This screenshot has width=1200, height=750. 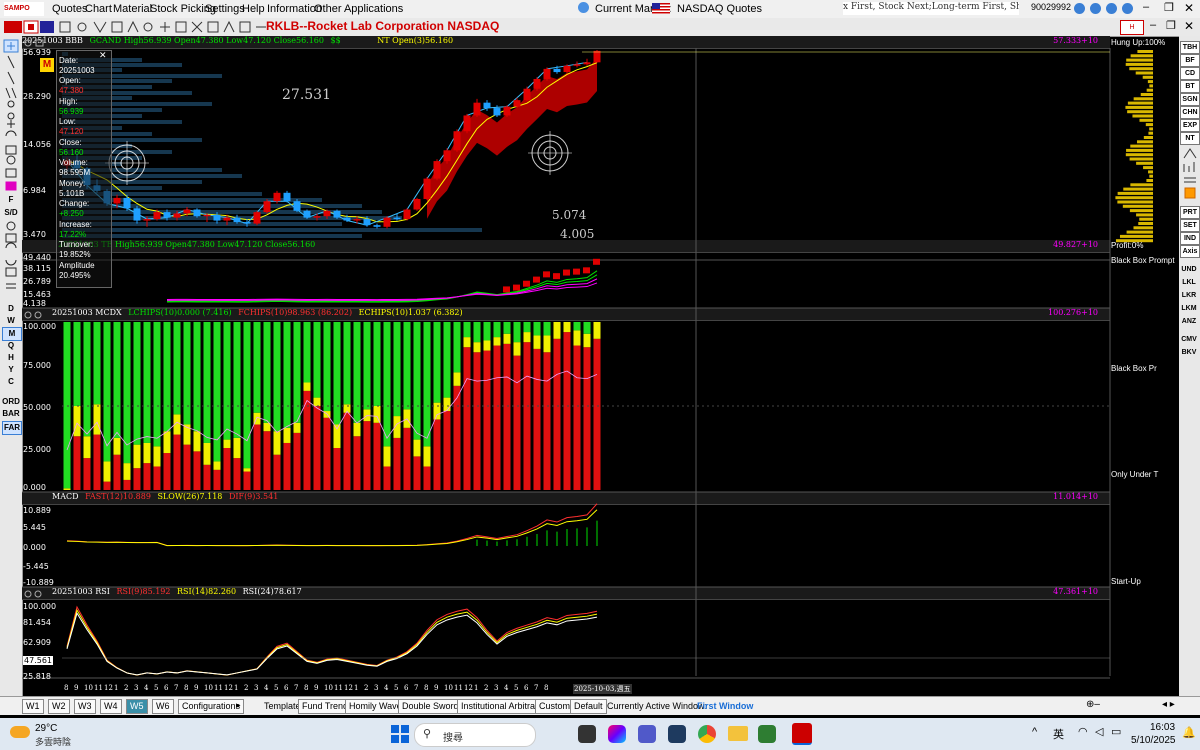 I want to click on copilot-icon, so click(x=617, y=734).